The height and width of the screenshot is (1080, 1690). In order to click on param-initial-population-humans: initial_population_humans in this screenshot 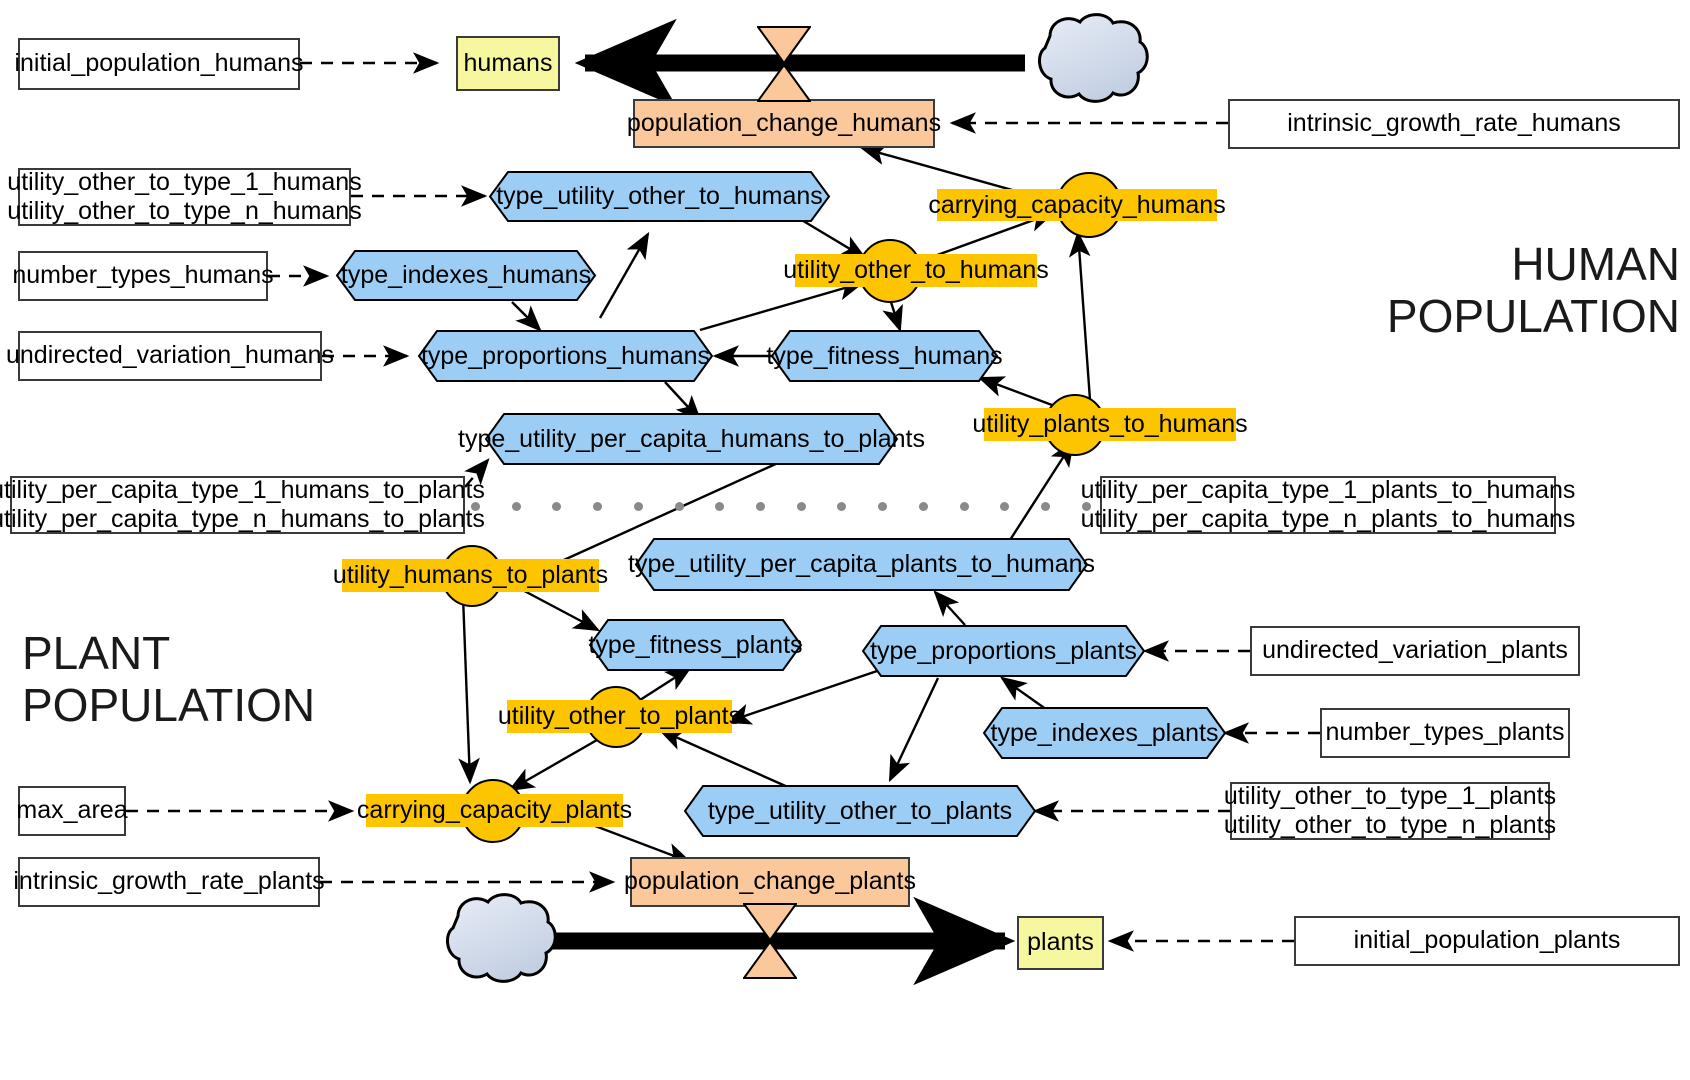, I will do `click(159, 64)`.